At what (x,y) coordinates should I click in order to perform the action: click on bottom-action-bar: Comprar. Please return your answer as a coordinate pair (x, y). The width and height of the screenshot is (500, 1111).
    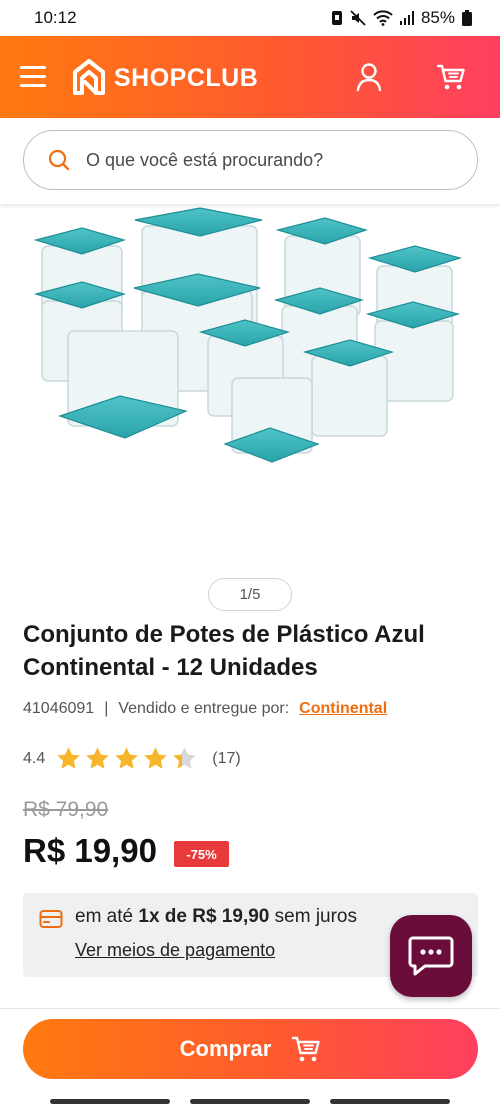
    Looking at the image, I should click on (250, 1059).